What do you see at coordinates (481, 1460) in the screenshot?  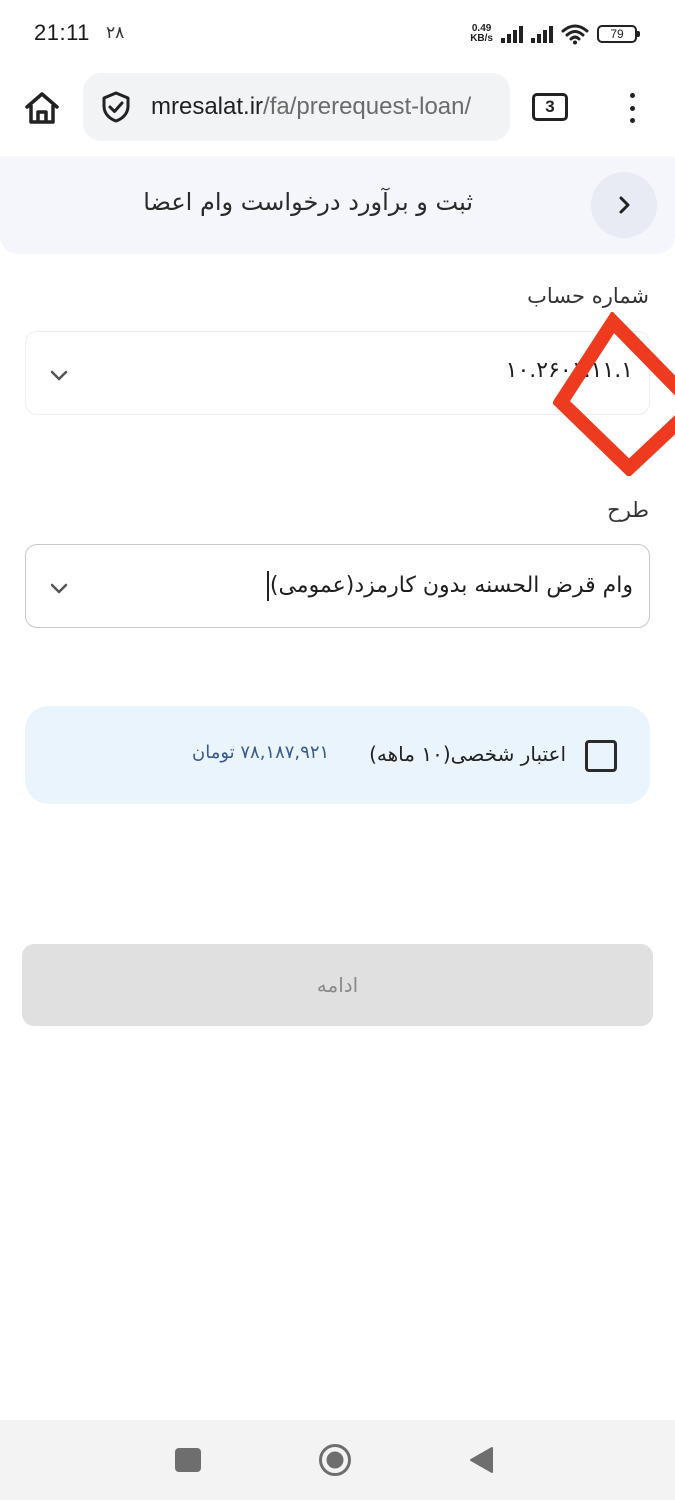 I see `back-nav-button` at bounding box center [481, 1460].